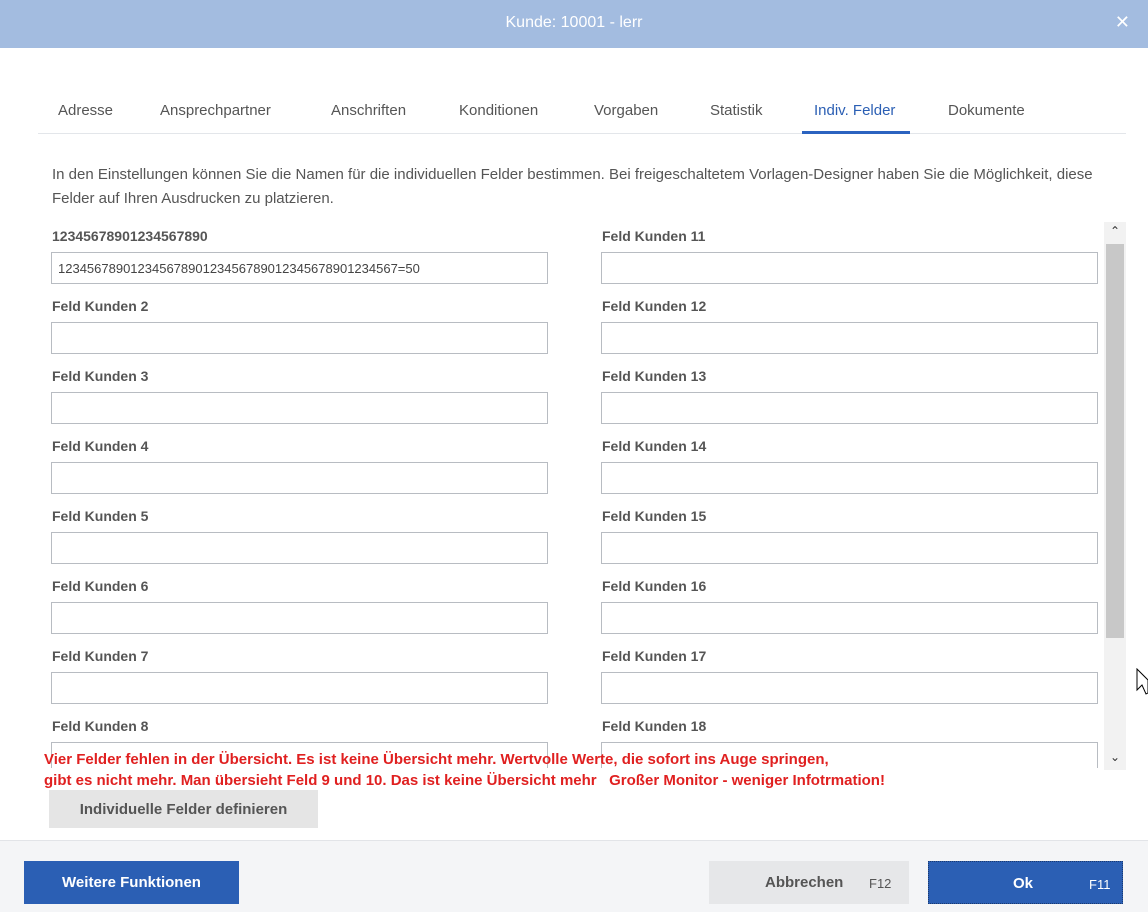  I want to click on ok-button: Ok F11, so click(1025, 882).